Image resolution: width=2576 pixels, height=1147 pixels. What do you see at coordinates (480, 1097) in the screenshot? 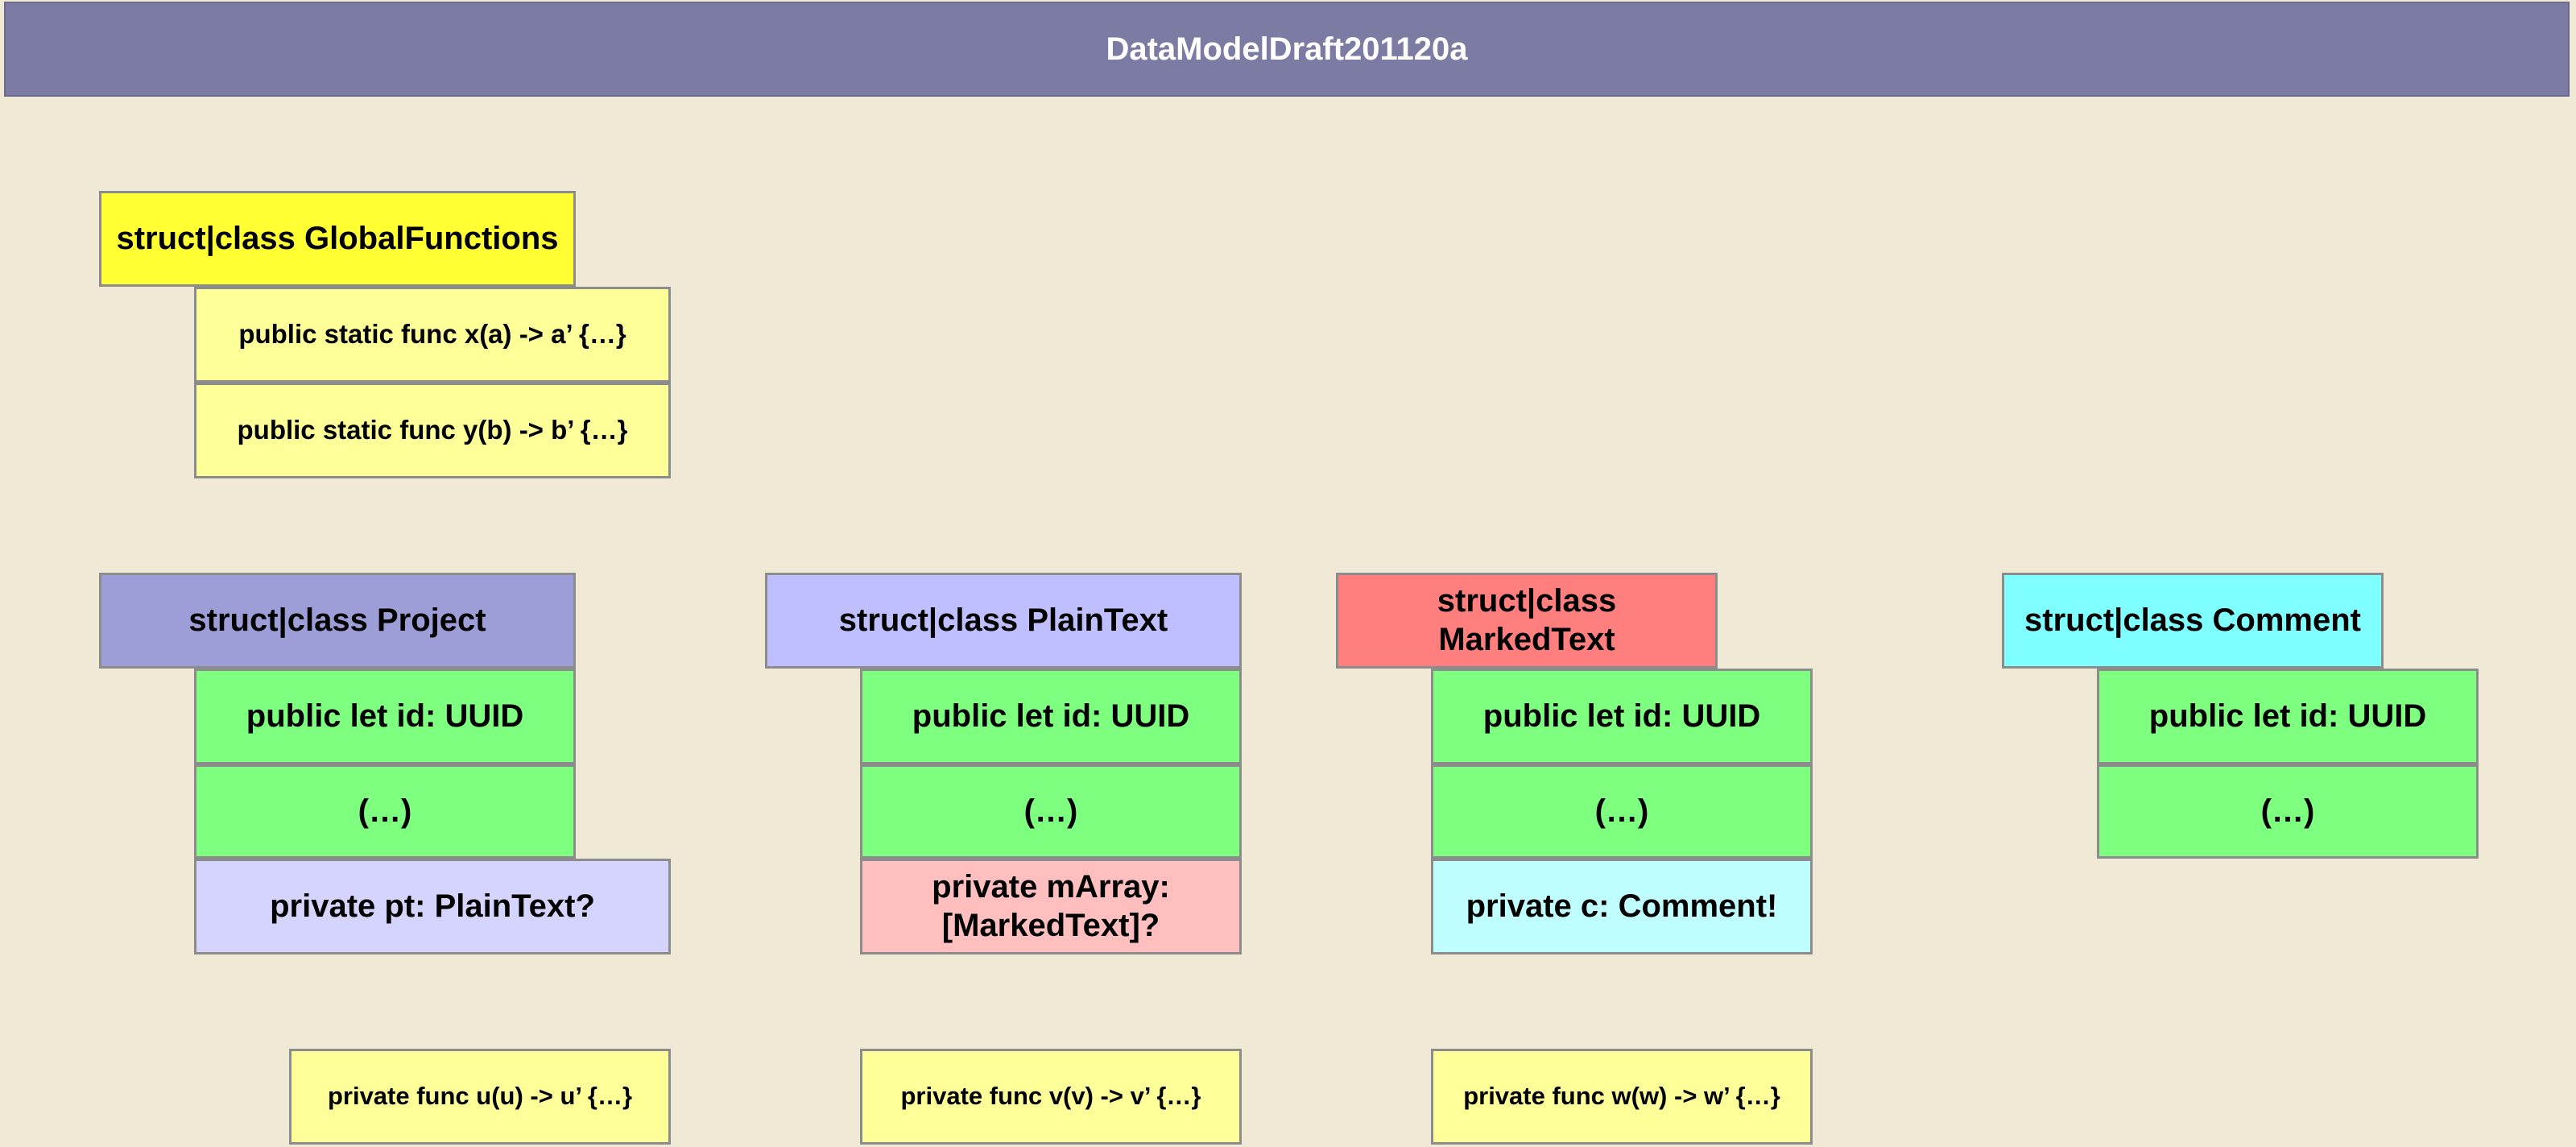
I see `project-func-u: private func u(u) -> u’ {…}` at bounding box center [480, 1097].